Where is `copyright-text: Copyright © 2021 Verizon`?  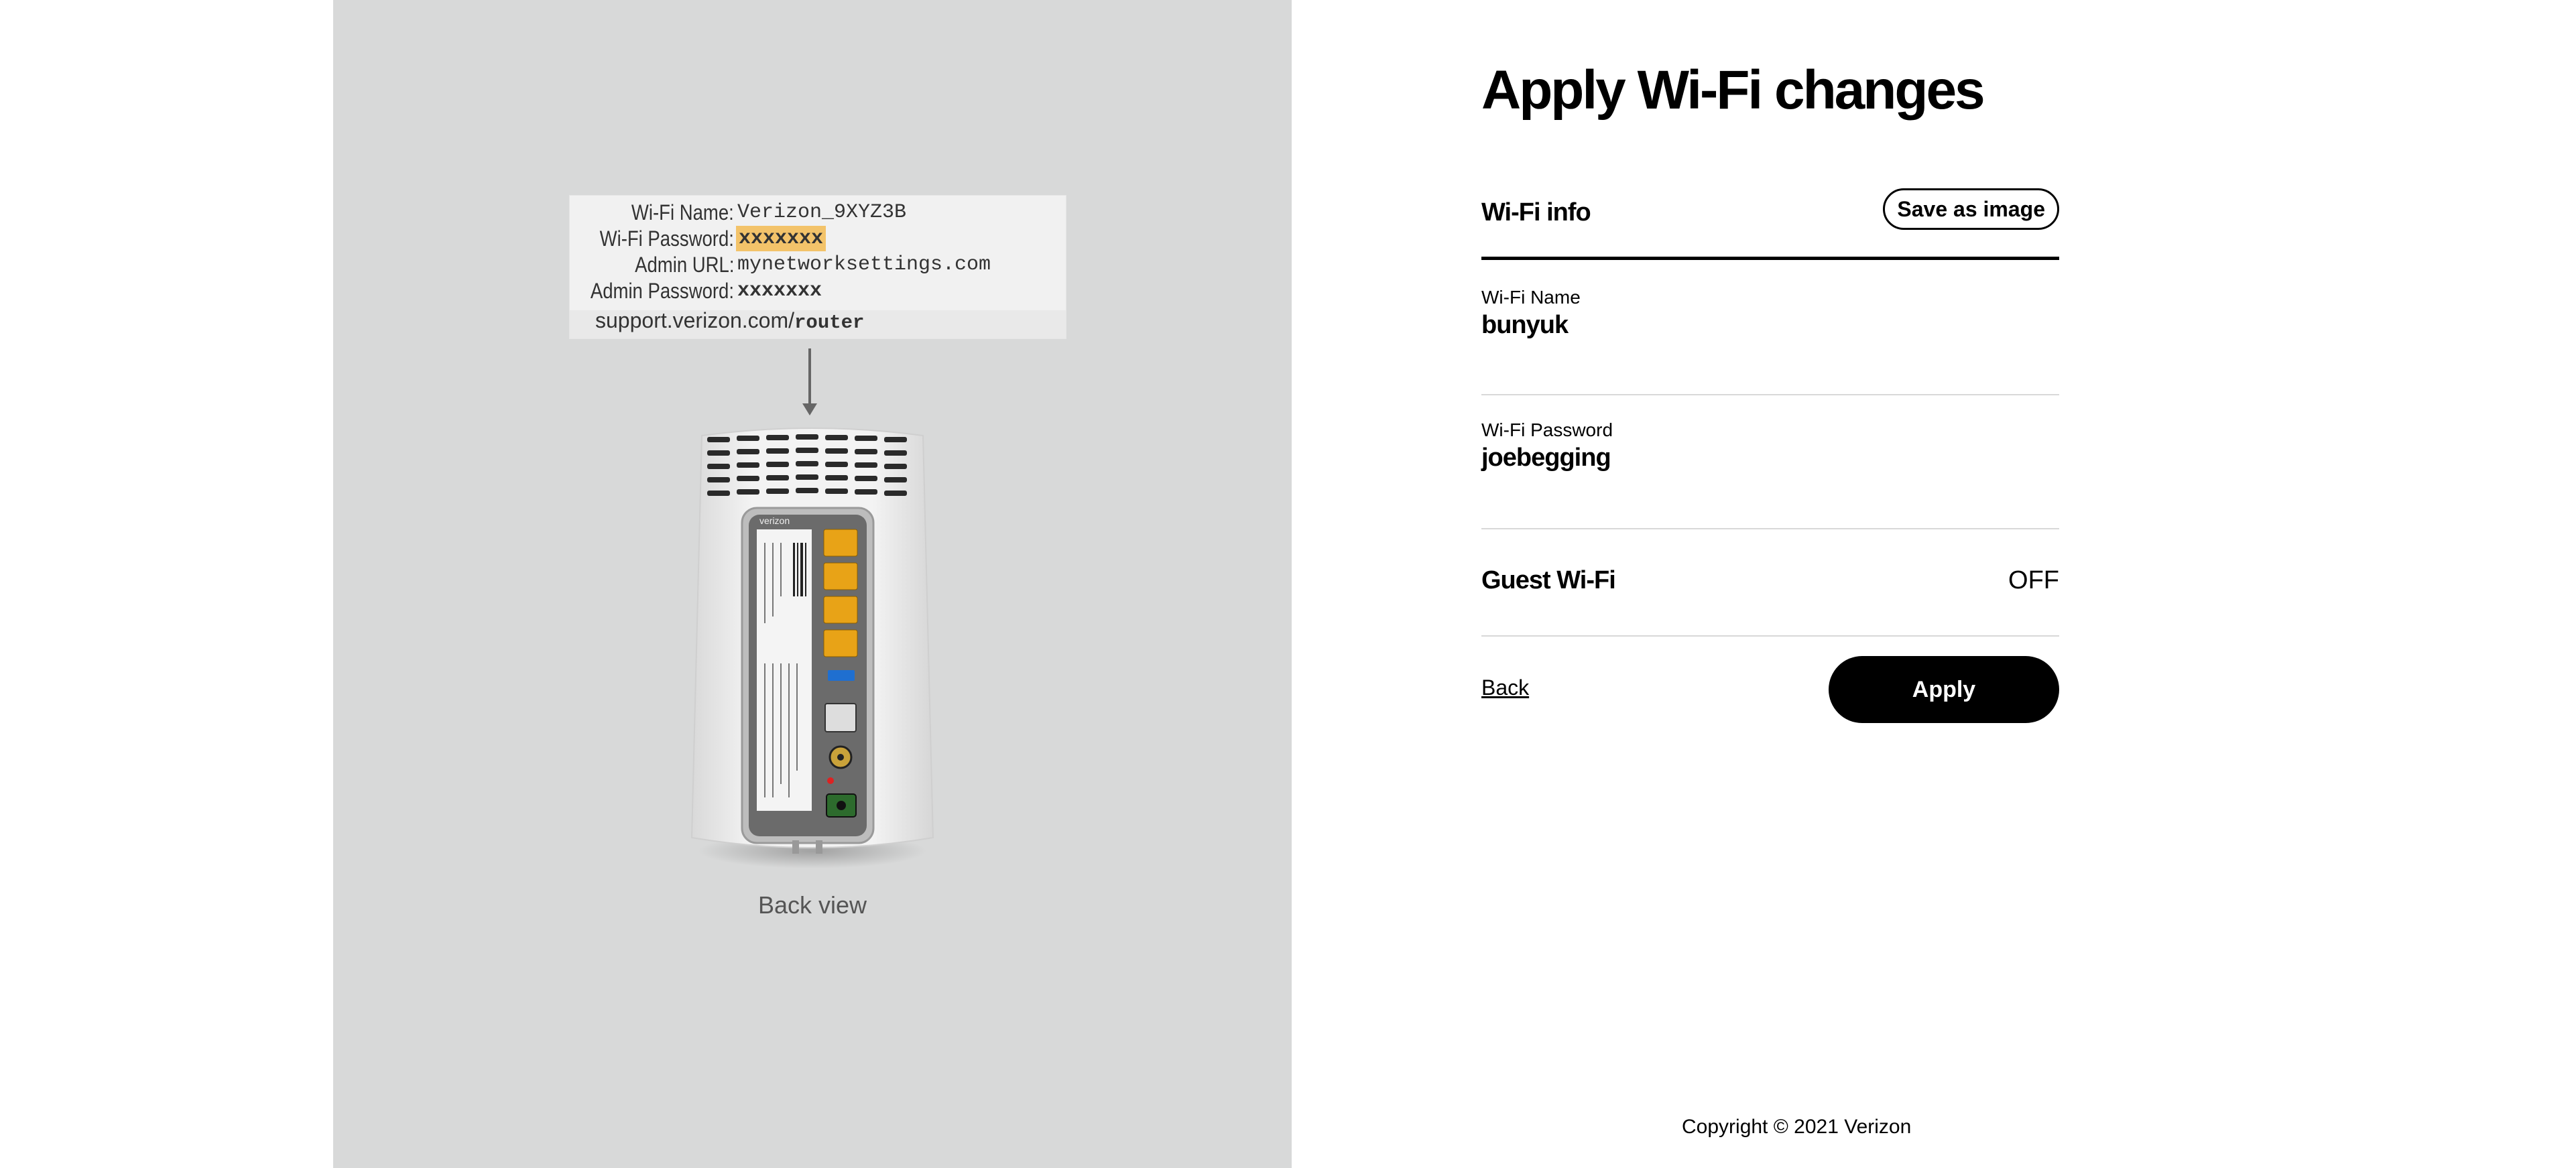 copyright-text: Copyright © 2021 Verizon is located at coordinates (1797, 1127).